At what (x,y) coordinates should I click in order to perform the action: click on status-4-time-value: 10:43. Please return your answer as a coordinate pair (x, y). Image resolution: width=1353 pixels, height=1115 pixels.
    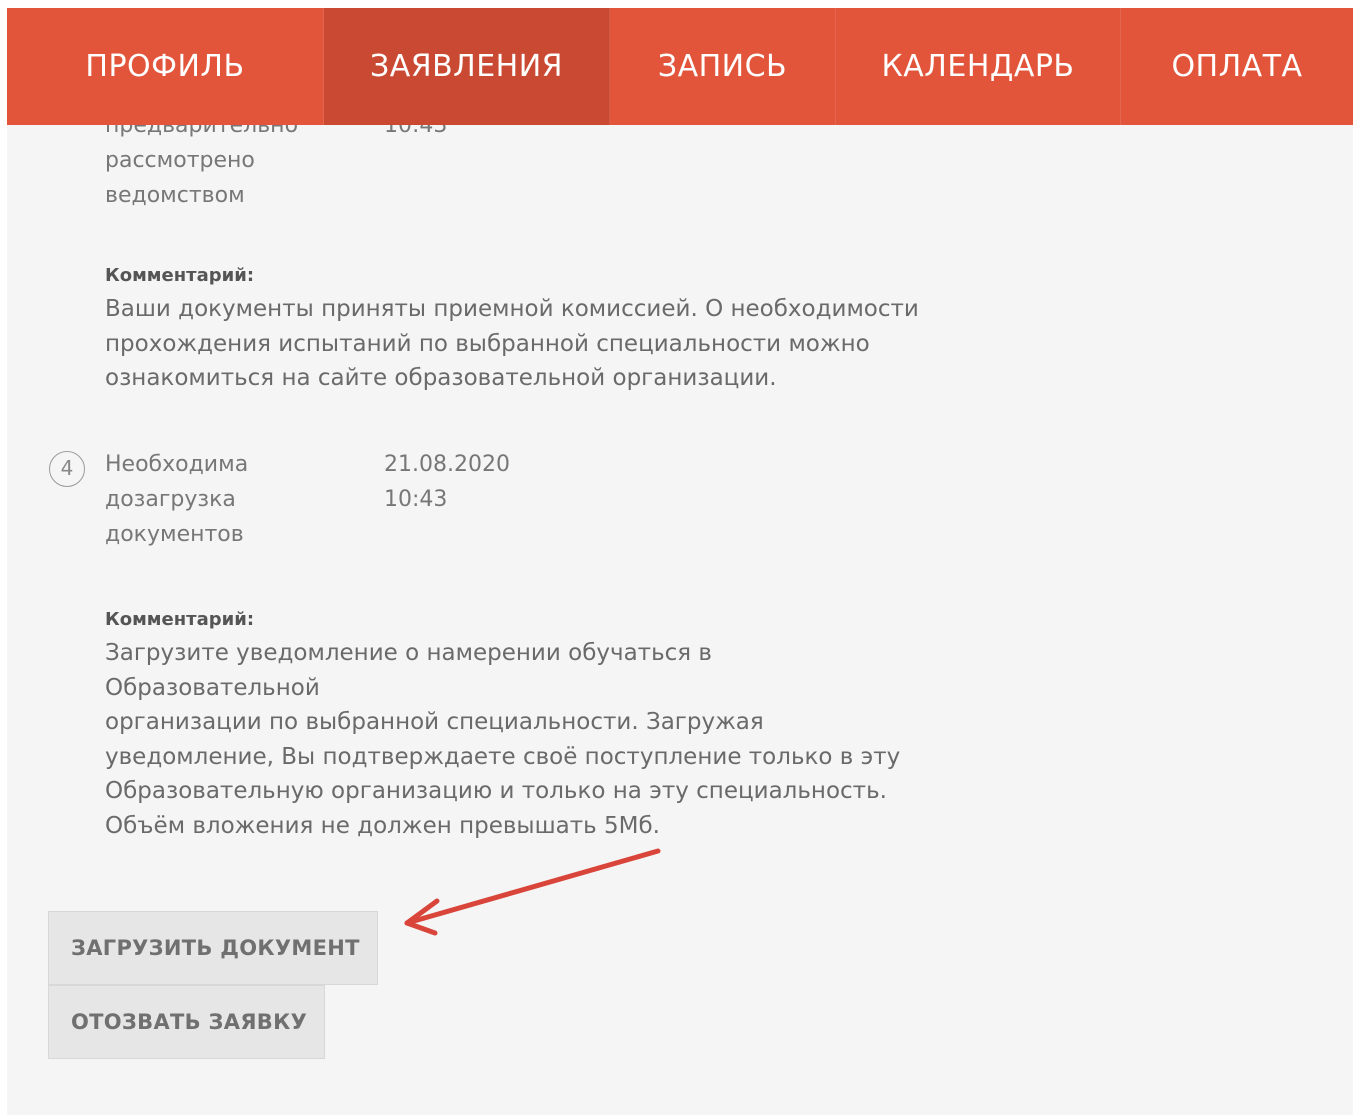
    Looking at the image, I should click on (416, 499).